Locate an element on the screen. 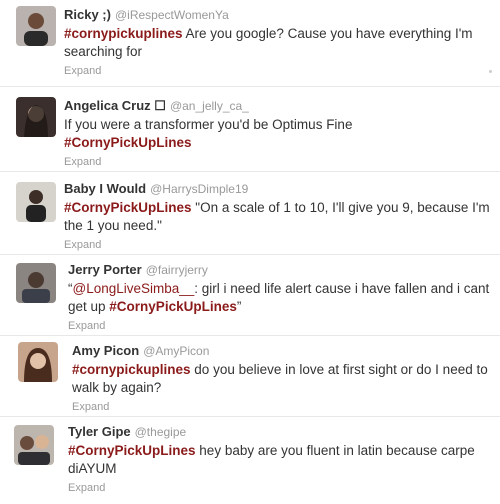 The height and width of the screenshot is (504, 500). scroll-indicator is located at coordinates (490, 71).